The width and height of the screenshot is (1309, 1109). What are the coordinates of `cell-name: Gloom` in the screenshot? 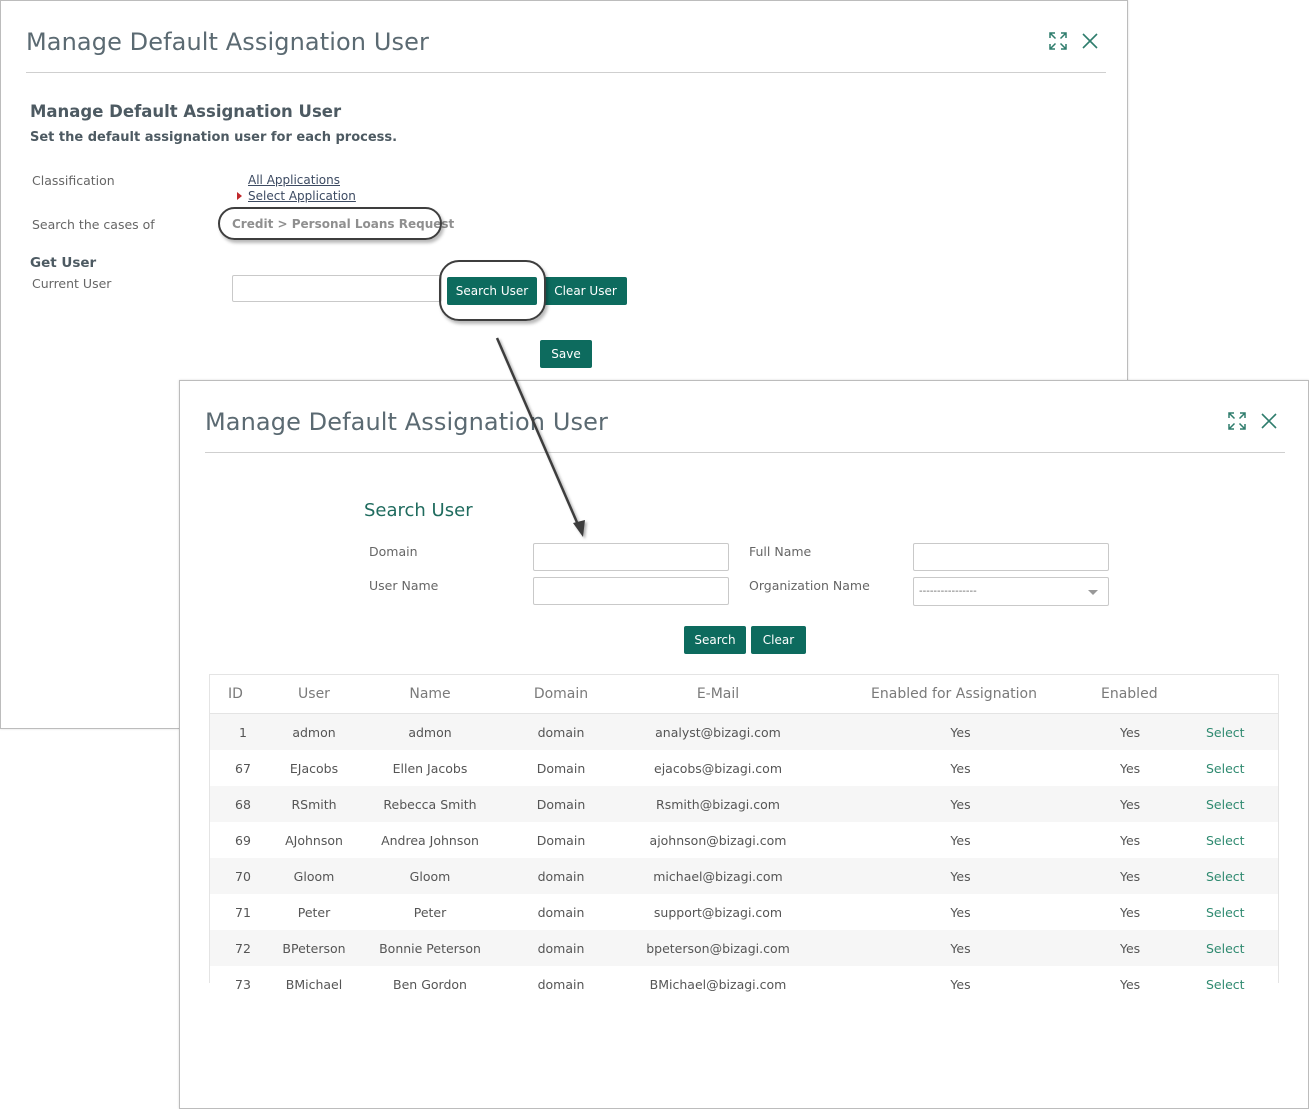 It's located at (430, 876).